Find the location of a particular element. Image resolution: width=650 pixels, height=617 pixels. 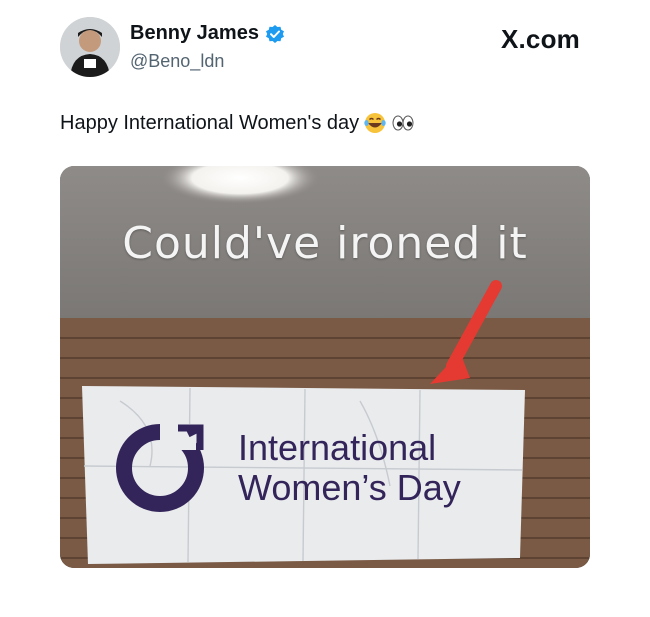

post-text: Happy International Women's day is located at coordinates (210, 122).